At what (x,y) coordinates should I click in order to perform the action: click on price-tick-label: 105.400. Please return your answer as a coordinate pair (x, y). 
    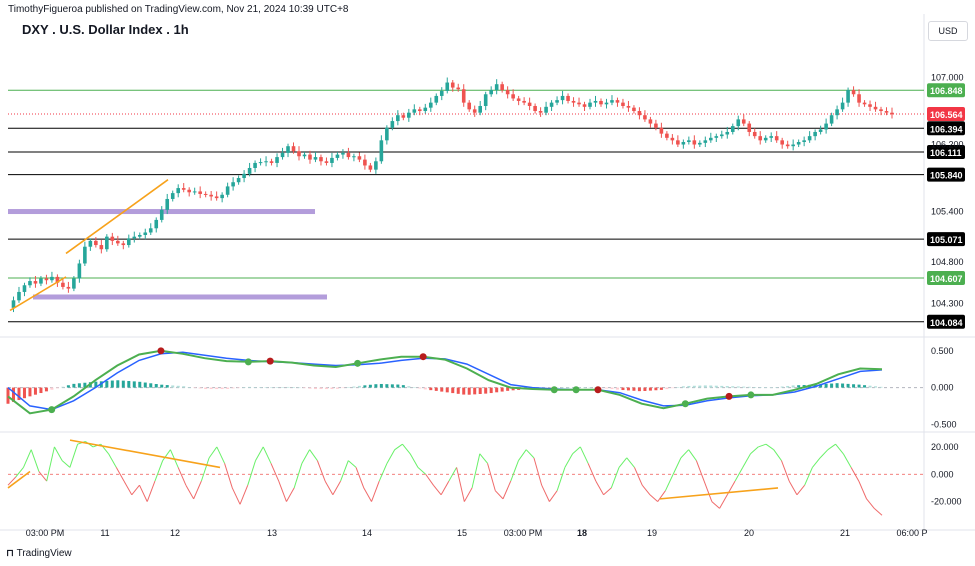
    Looking at the image, I should click on (947, 212).